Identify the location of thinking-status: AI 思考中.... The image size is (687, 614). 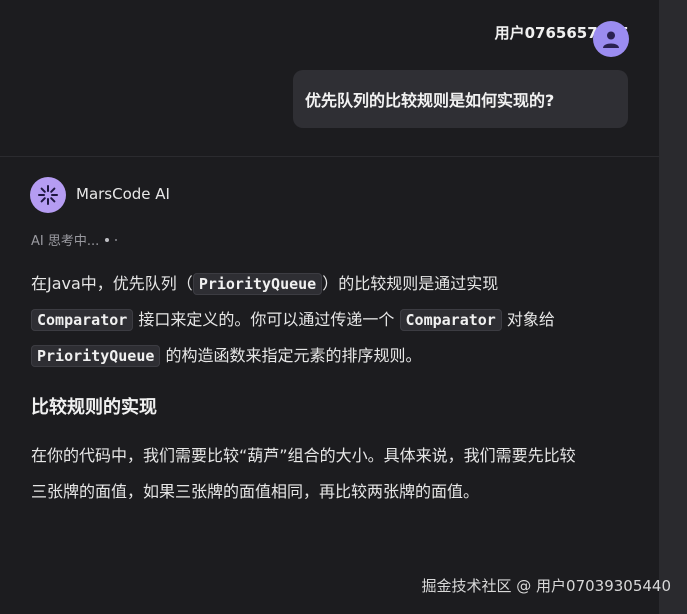
(74, 239).